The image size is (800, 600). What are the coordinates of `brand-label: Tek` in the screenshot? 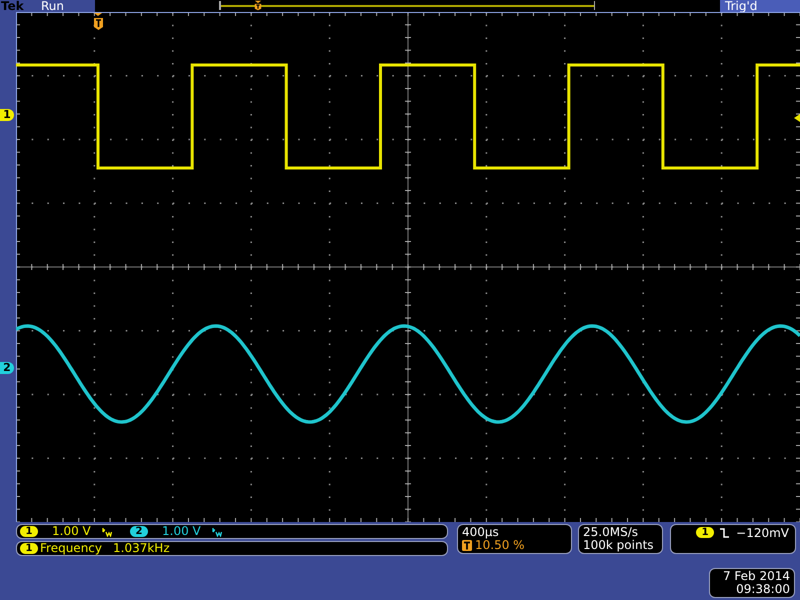 It's located at (12, 6).